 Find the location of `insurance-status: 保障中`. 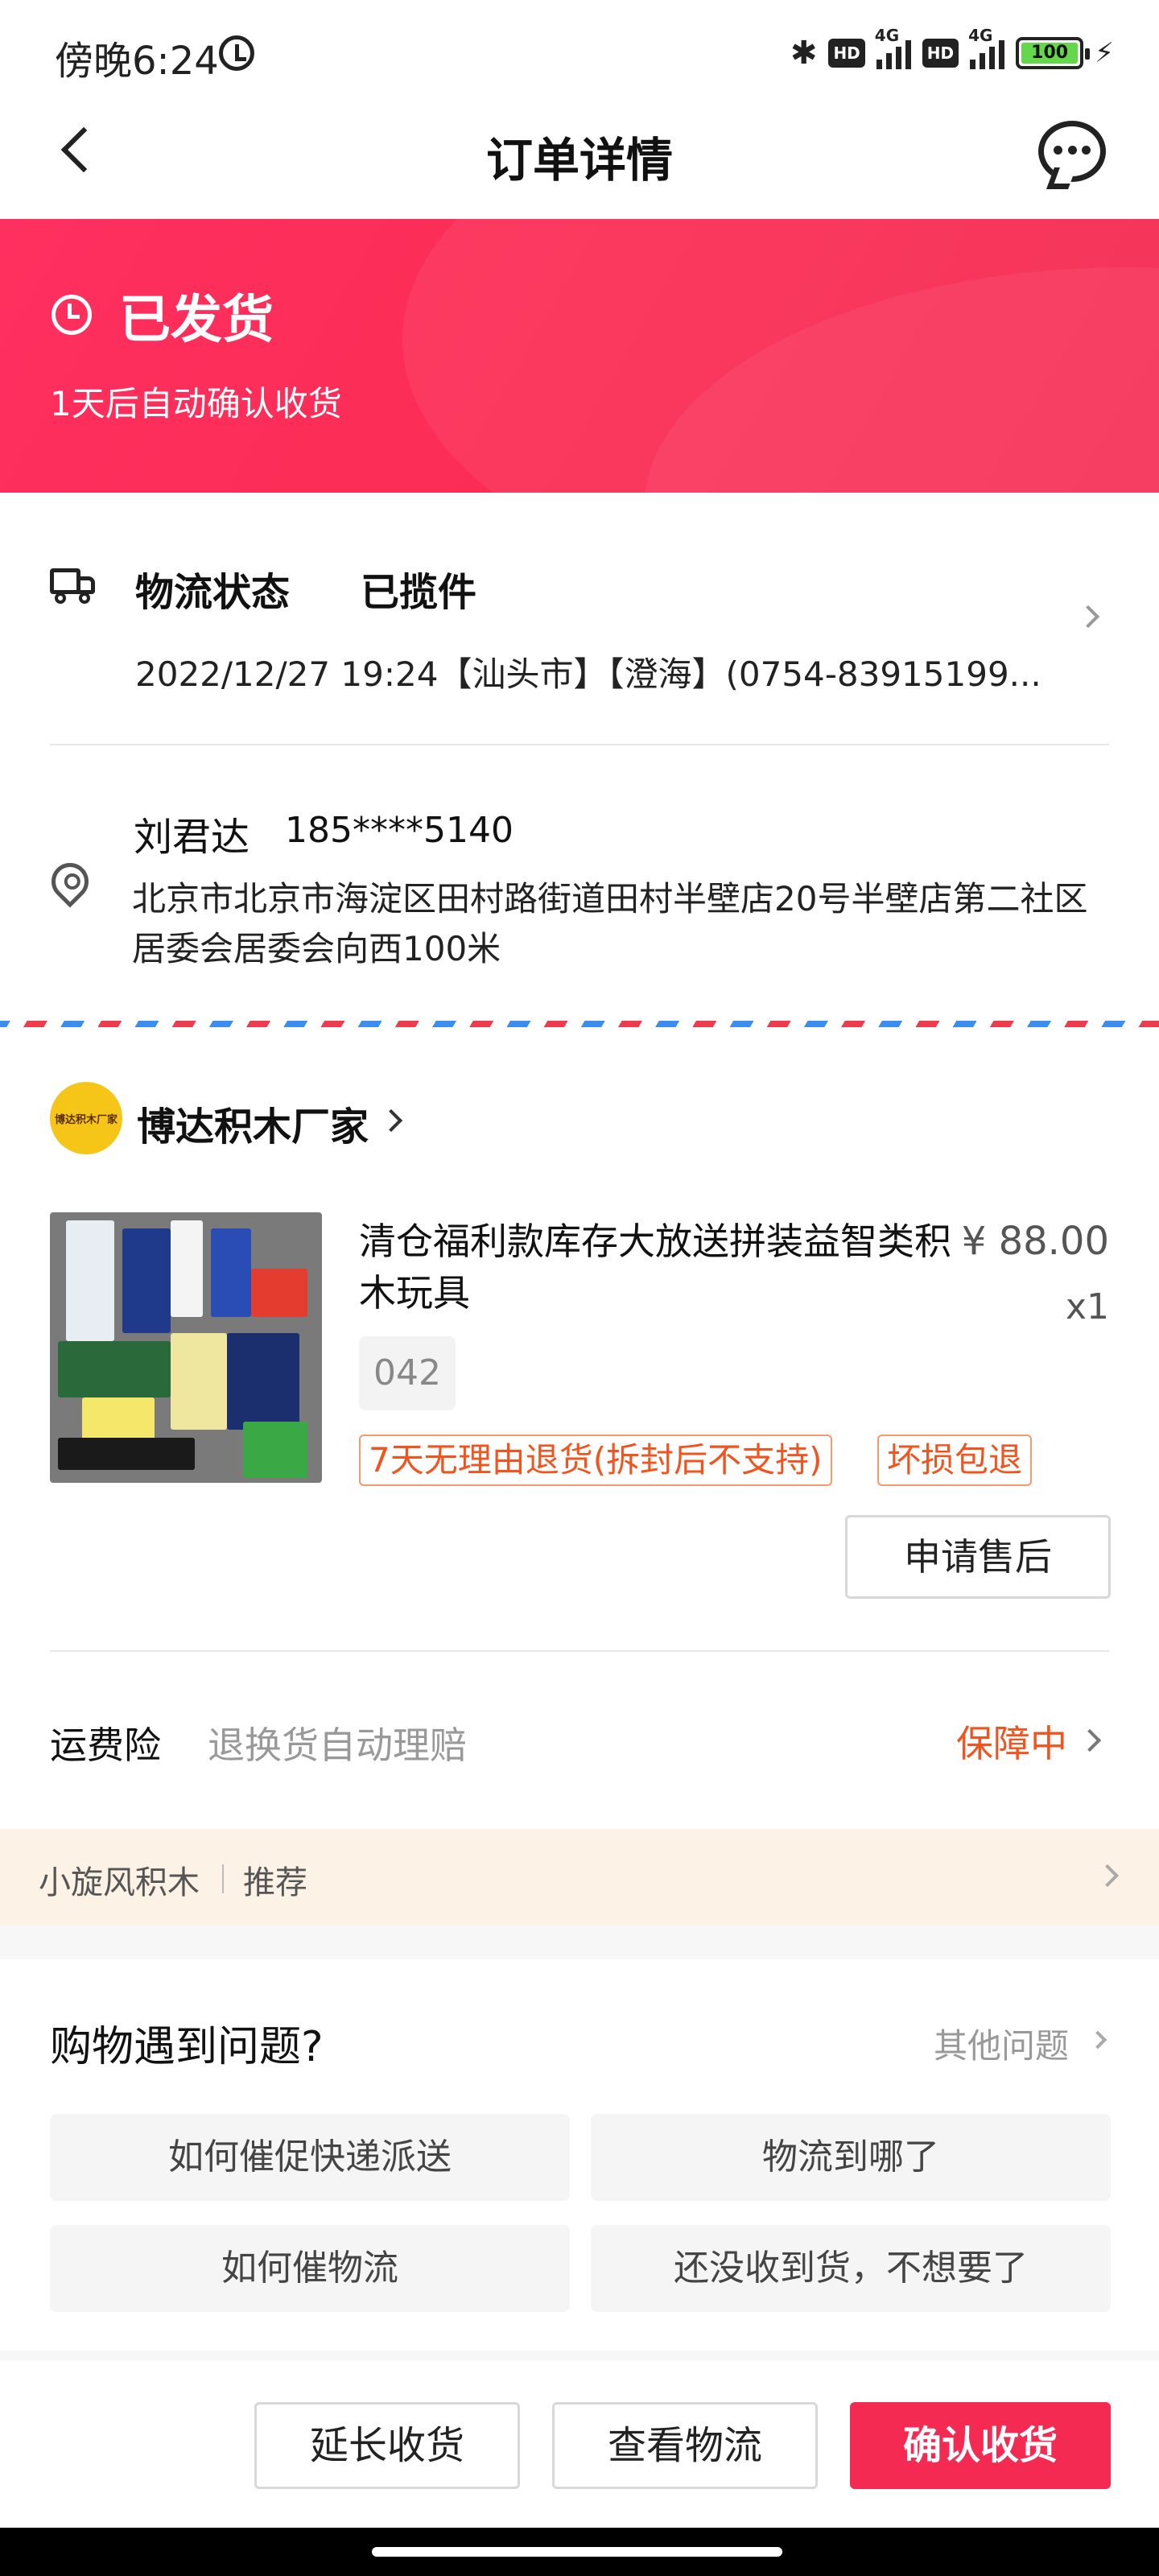

insurance-status: 保障中 is located at coordinates (1011, 1741).